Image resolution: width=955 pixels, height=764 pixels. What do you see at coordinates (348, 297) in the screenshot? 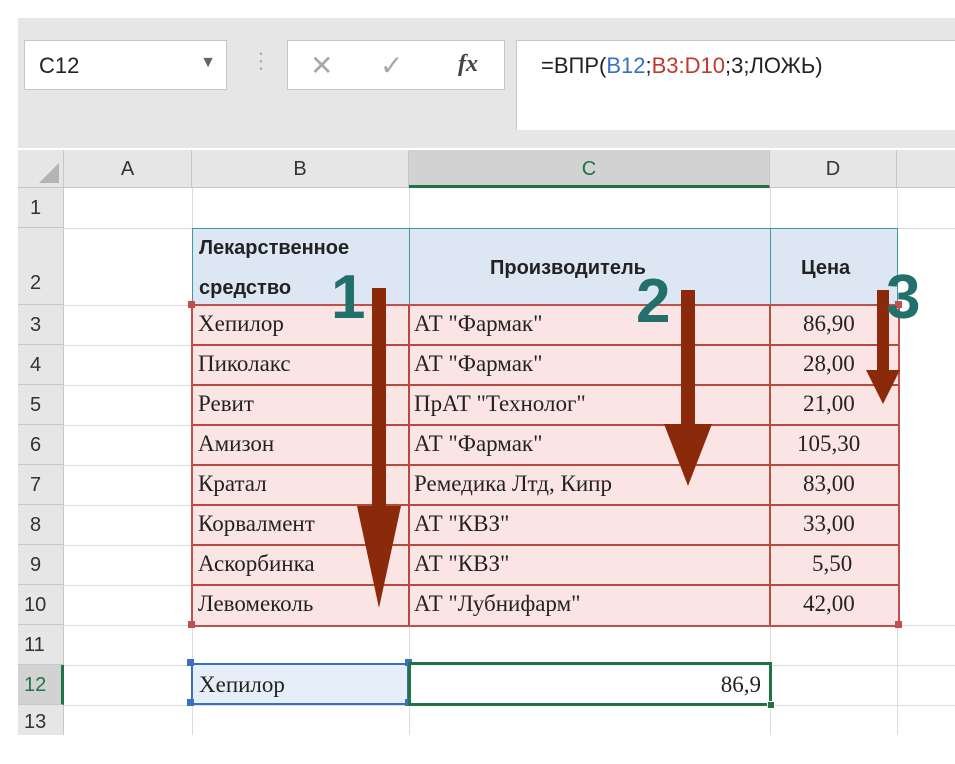
I see `step-label-1: 1` at bounding box center [348, 297].